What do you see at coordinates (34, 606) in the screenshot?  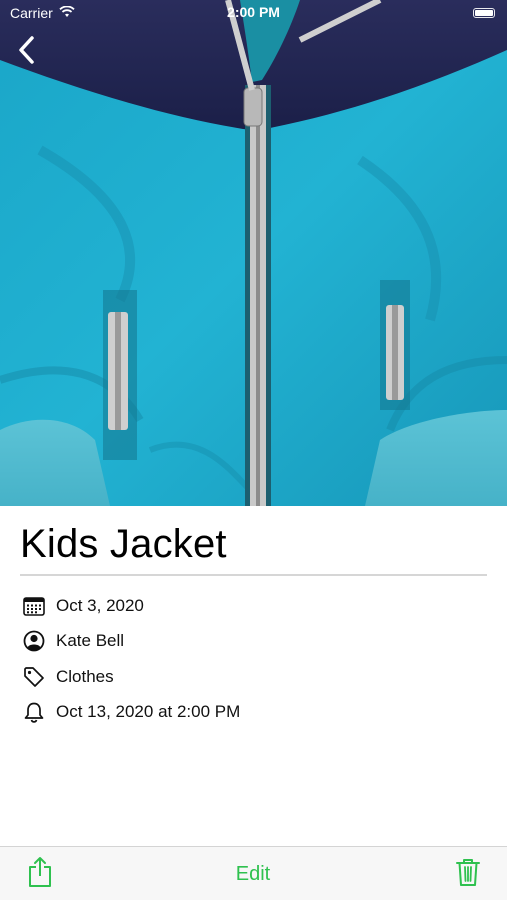 I see `calendar-icon` at bounding box center [34, 606].